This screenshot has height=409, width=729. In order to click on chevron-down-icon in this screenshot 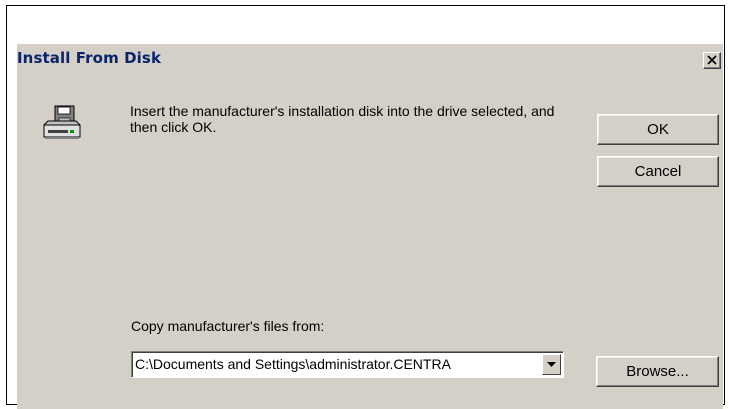, I will do `click(551, 364)`.